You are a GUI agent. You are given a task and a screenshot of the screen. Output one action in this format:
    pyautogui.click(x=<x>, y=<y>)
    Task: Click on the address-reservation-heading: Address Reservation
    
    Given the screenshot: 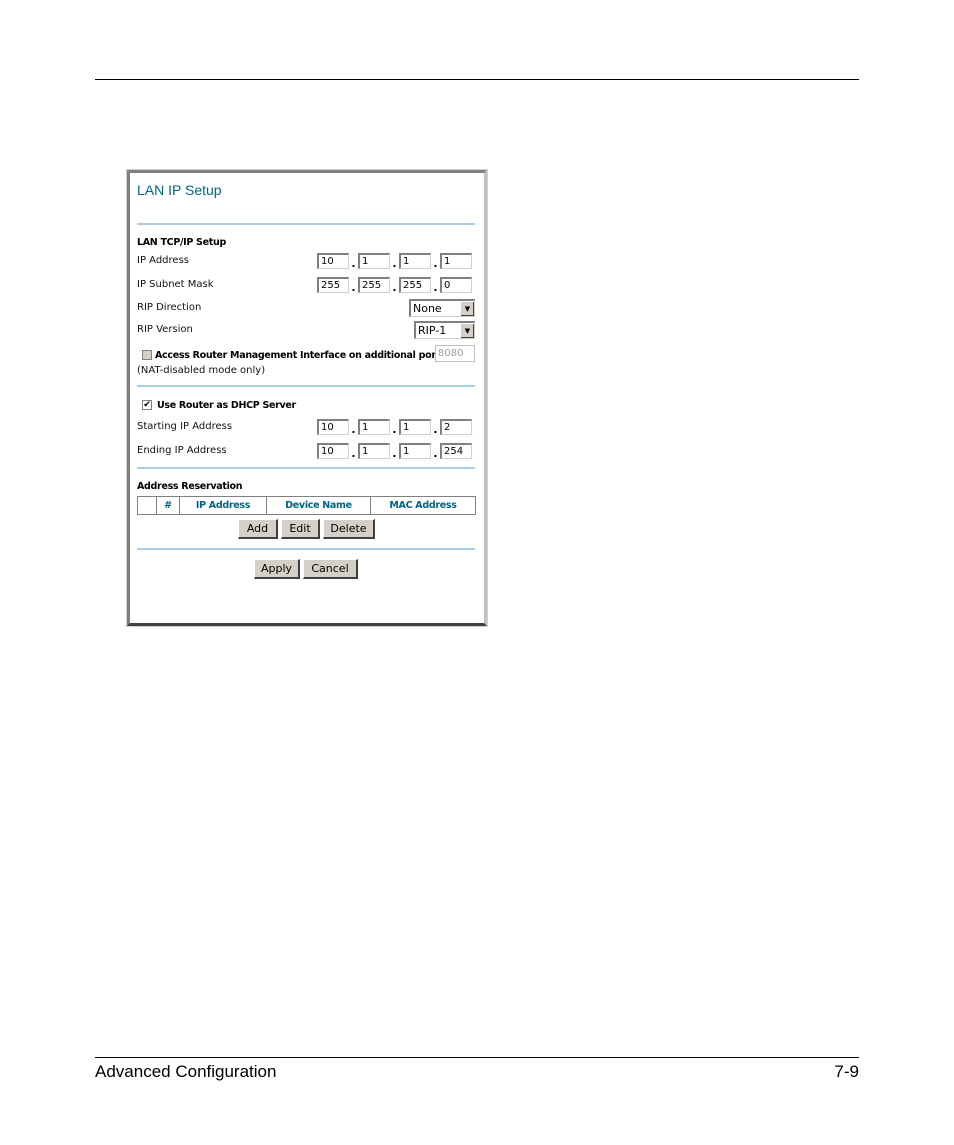 What is the action you would take?
    pyautogui.click(x=190, y=486)
    